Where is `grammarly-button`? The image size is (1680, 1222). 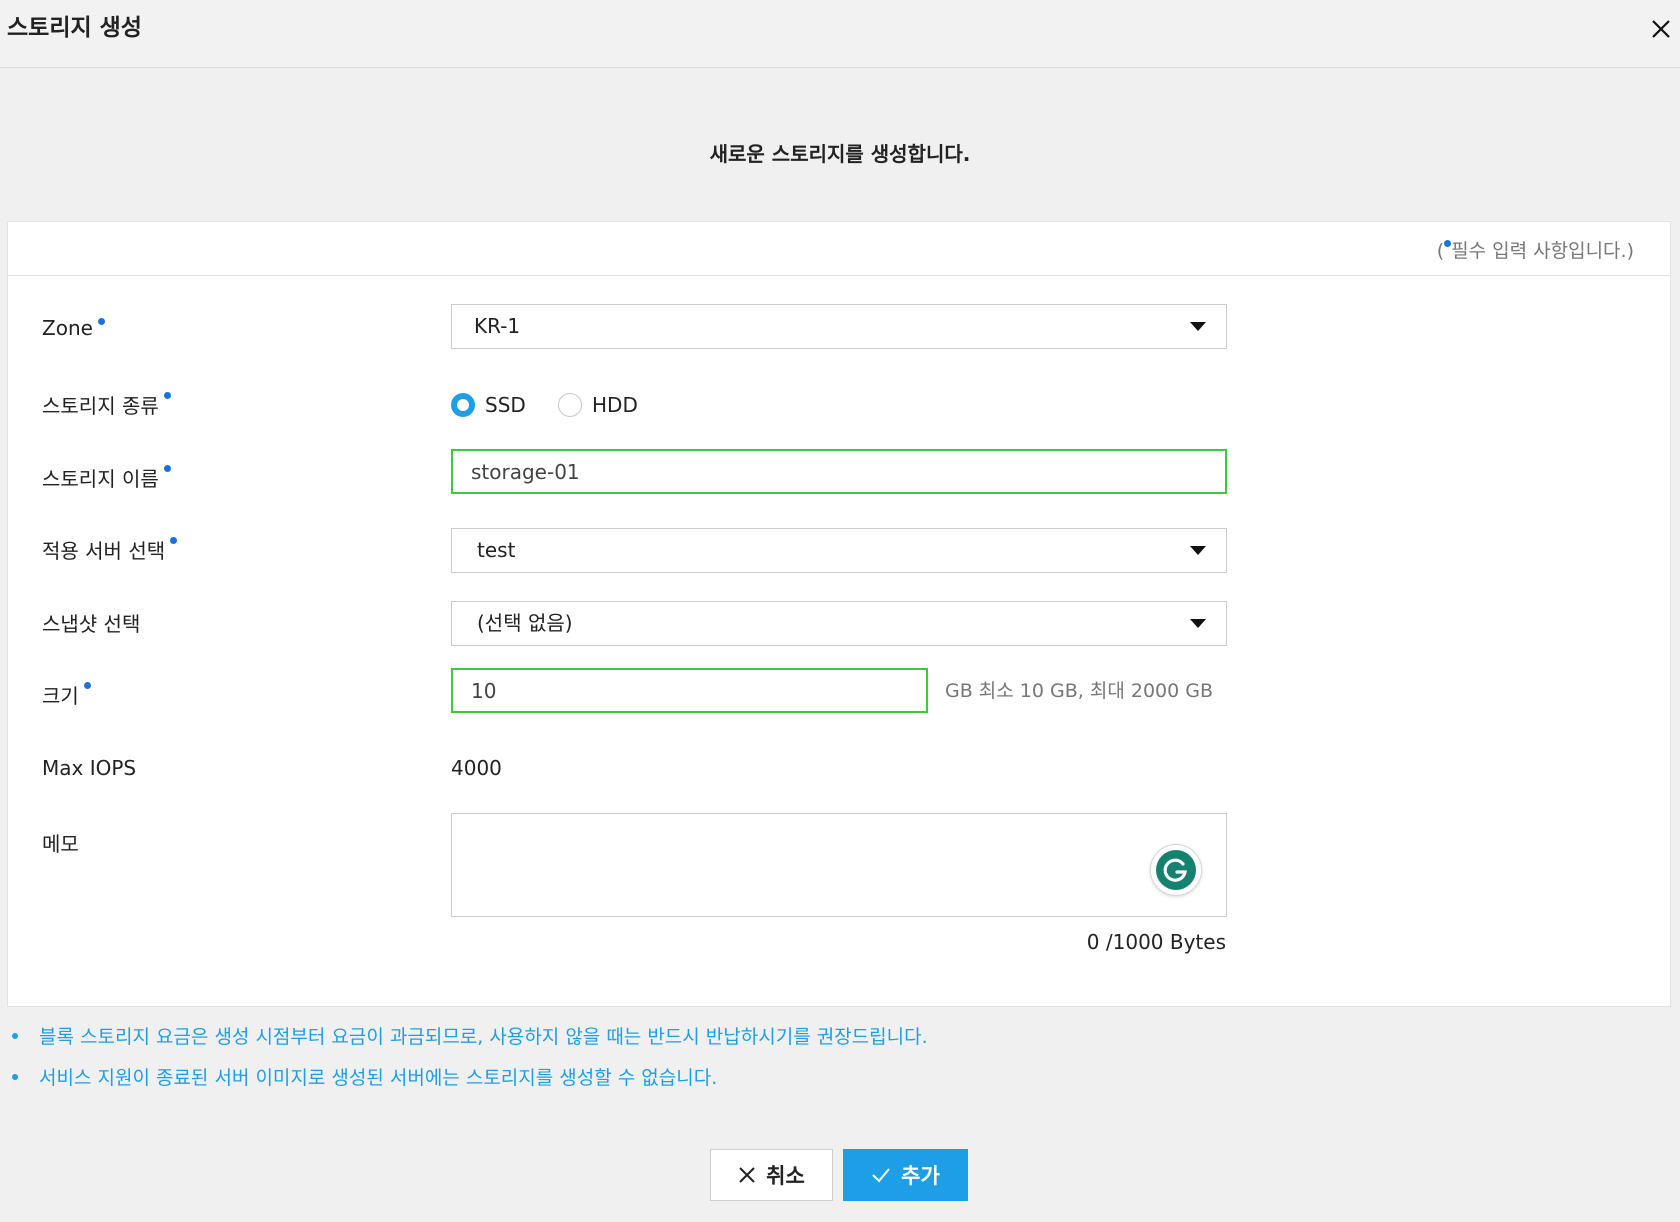 grammarly-button is located at coordinates (1176, 870).